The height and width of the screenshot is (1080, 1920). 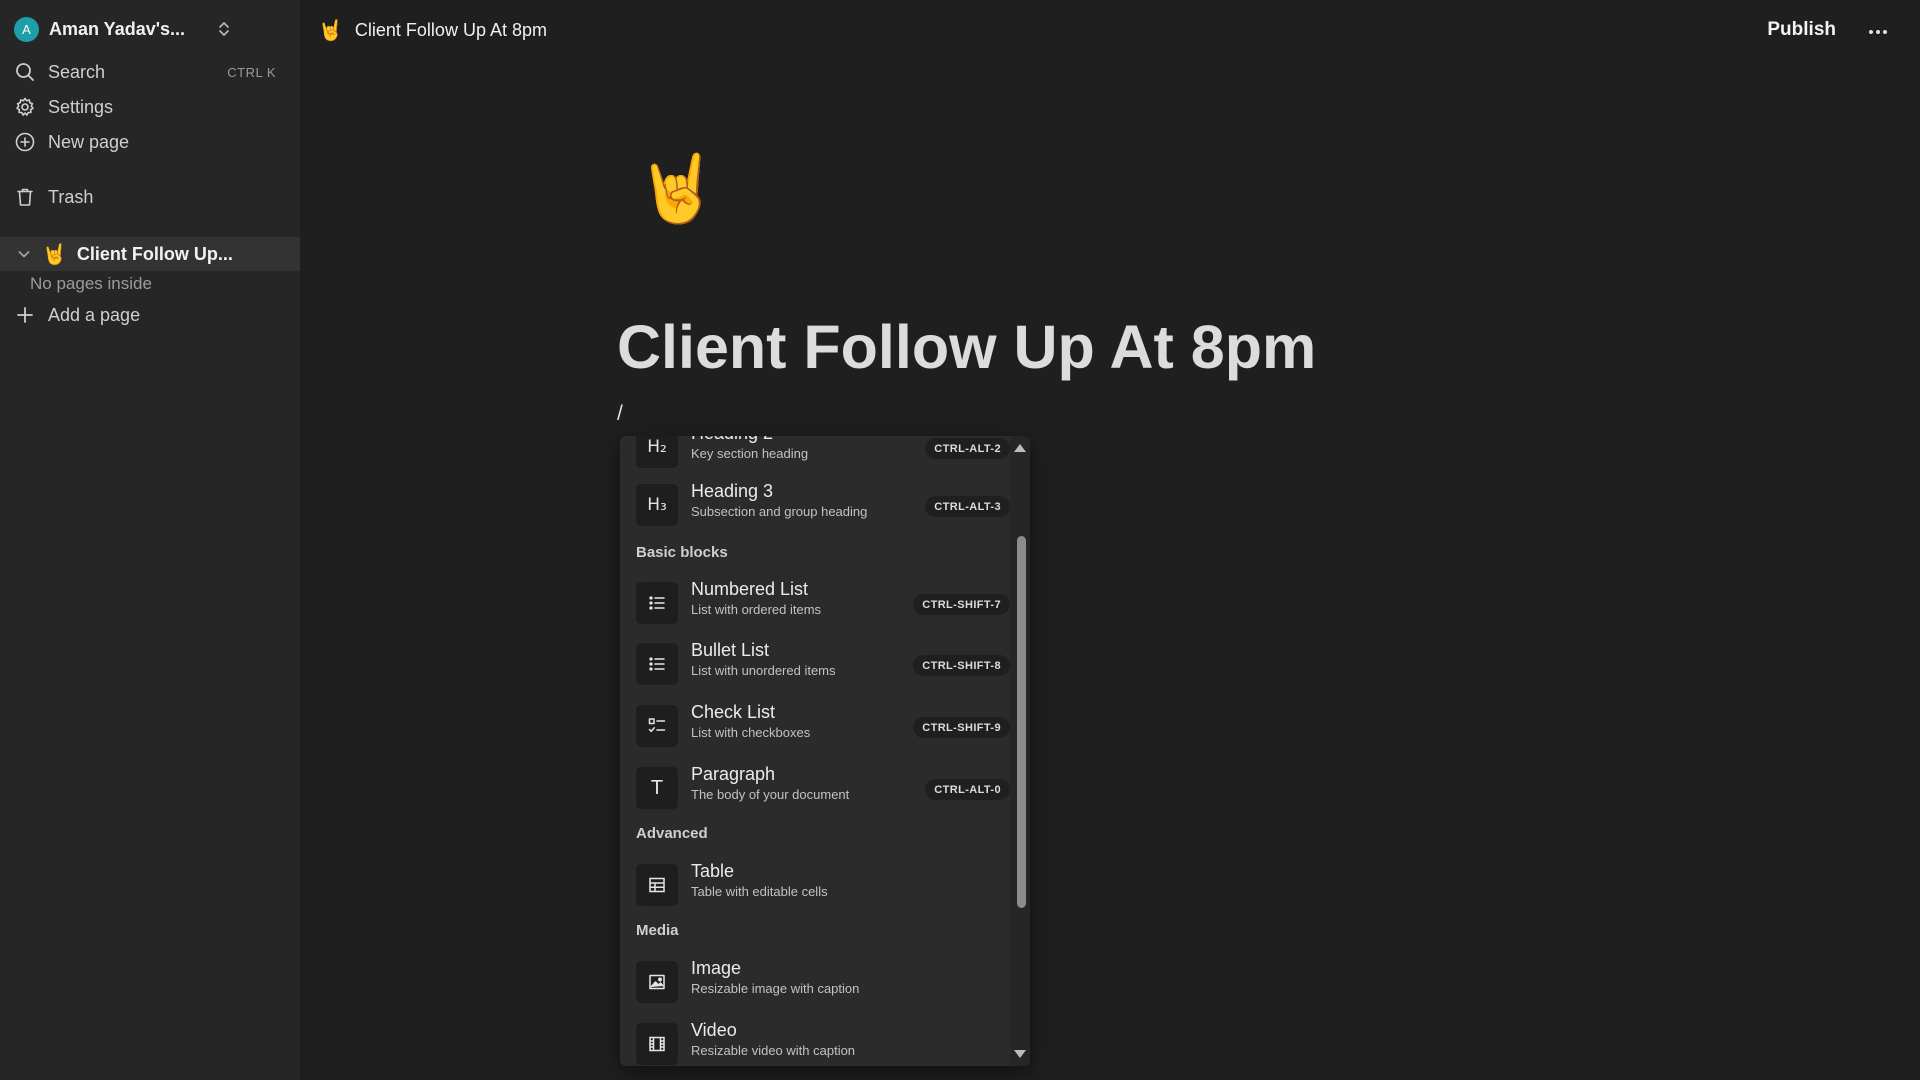 What do you see at coordinates (967, 789) in the screenshot?
I see `shortcut-badge: CTRL-ALT-0` at bounding box center [967, 789].